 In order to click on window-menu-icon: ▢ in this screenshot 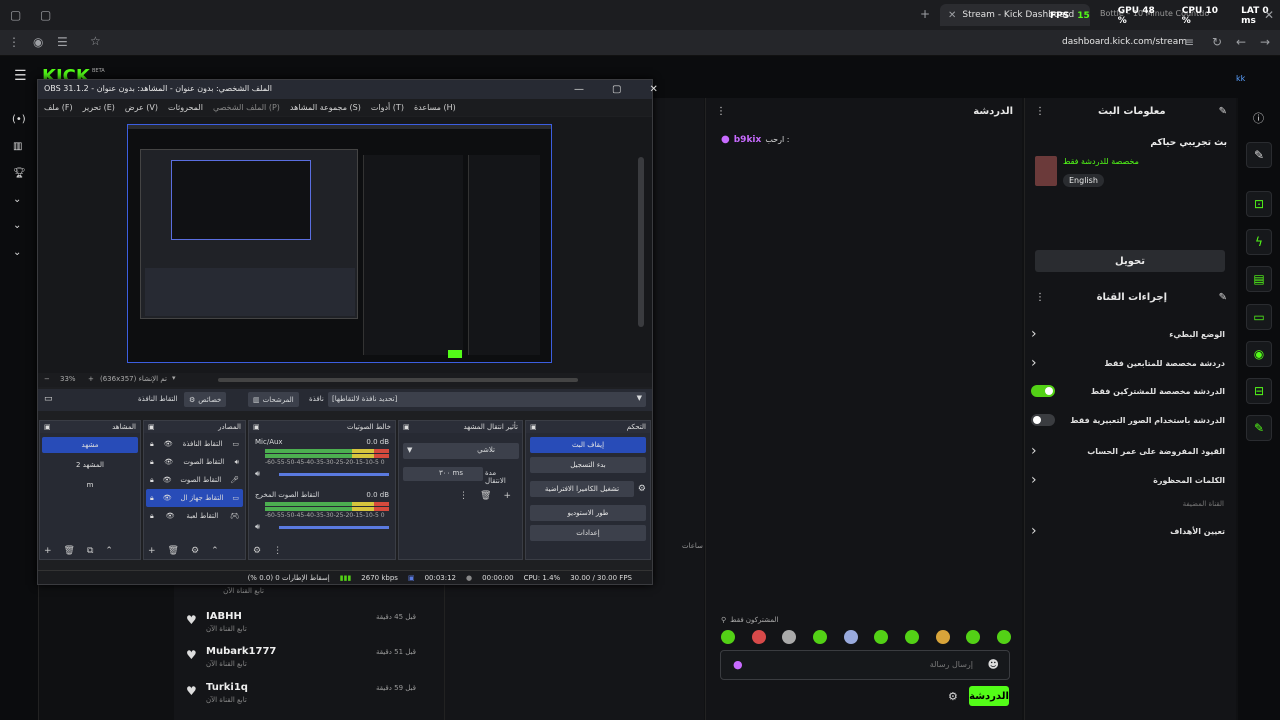, I will do `click(15, 15)`.